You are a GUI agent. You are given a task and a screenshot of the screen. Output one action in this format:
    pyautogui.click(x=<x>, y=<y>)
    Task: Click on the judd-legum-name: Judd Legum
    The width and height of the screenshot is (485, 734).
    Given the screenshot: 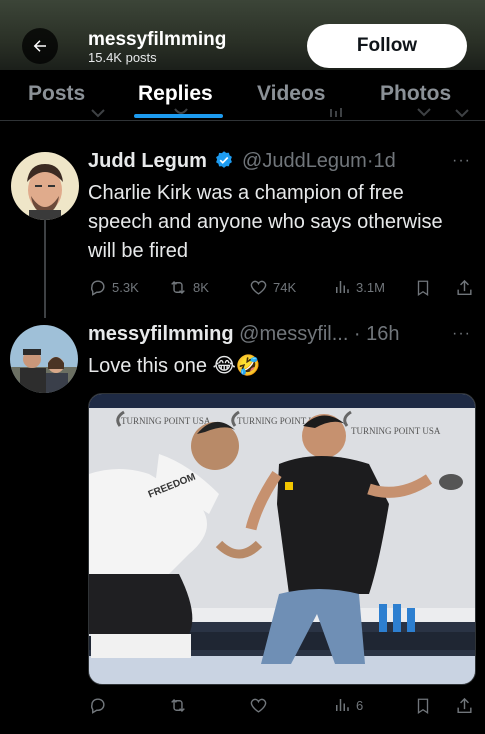 What is the action you would take?
    pyautogui.click(x=147, y=161)
    